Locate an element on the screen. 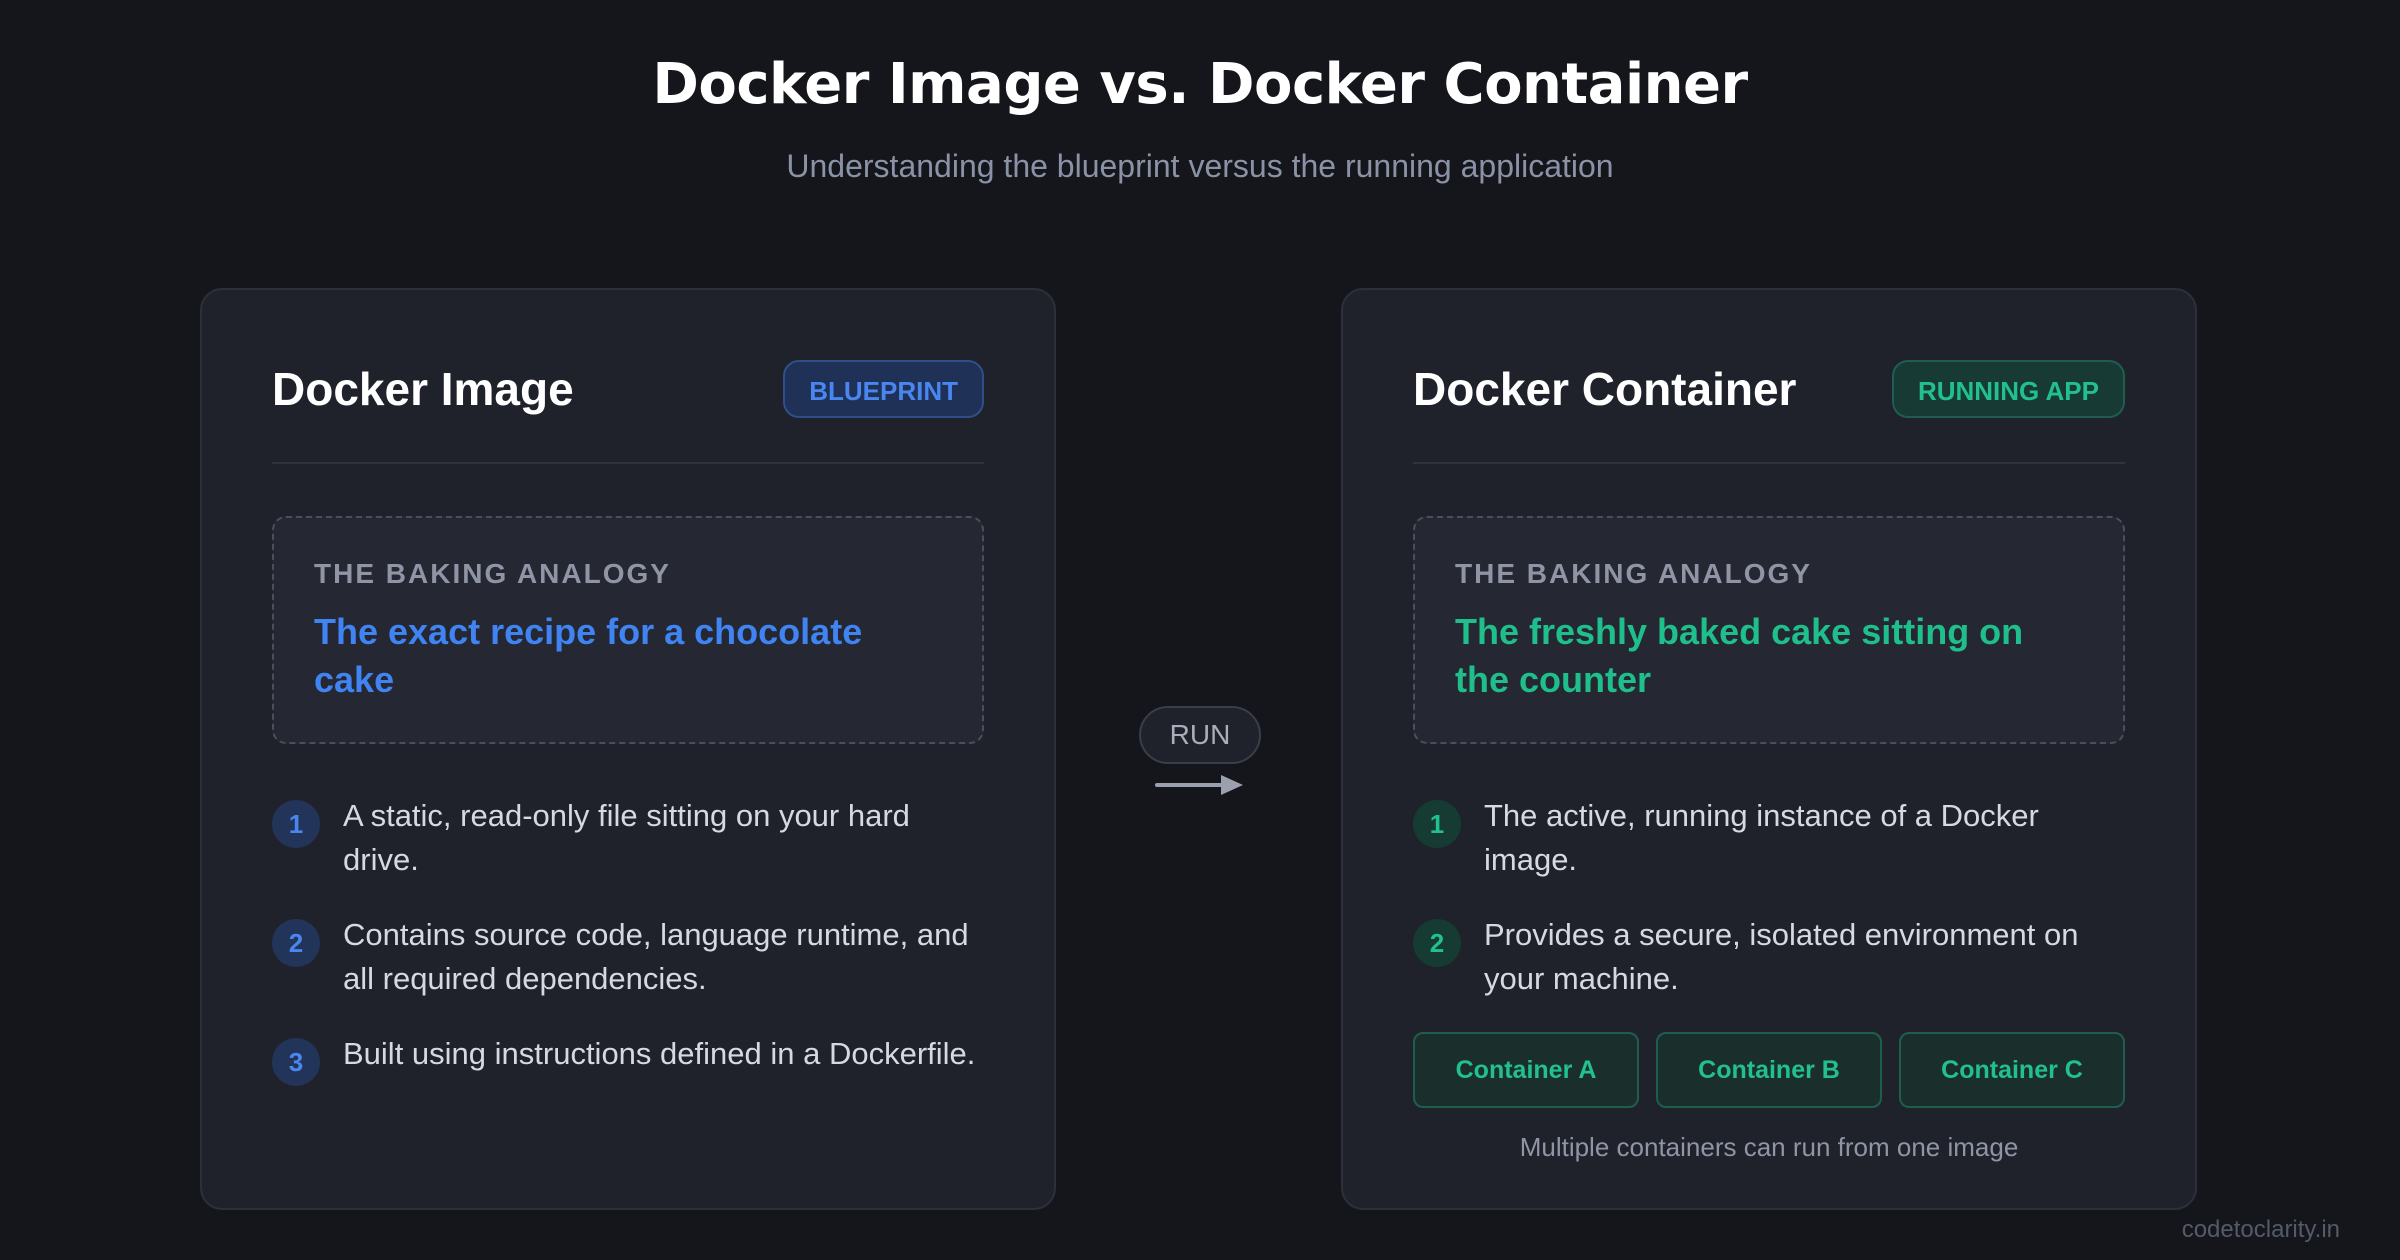  container-instances: Container A Container B Container C is located at coordinates (1769, 1070).